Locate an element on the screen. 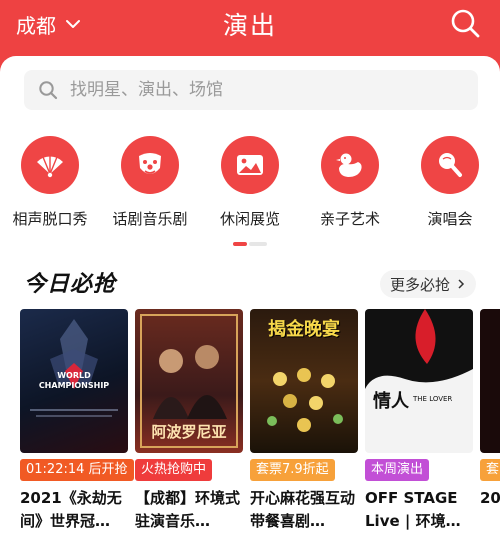  duck-icon is located at coordinates (349, 165).